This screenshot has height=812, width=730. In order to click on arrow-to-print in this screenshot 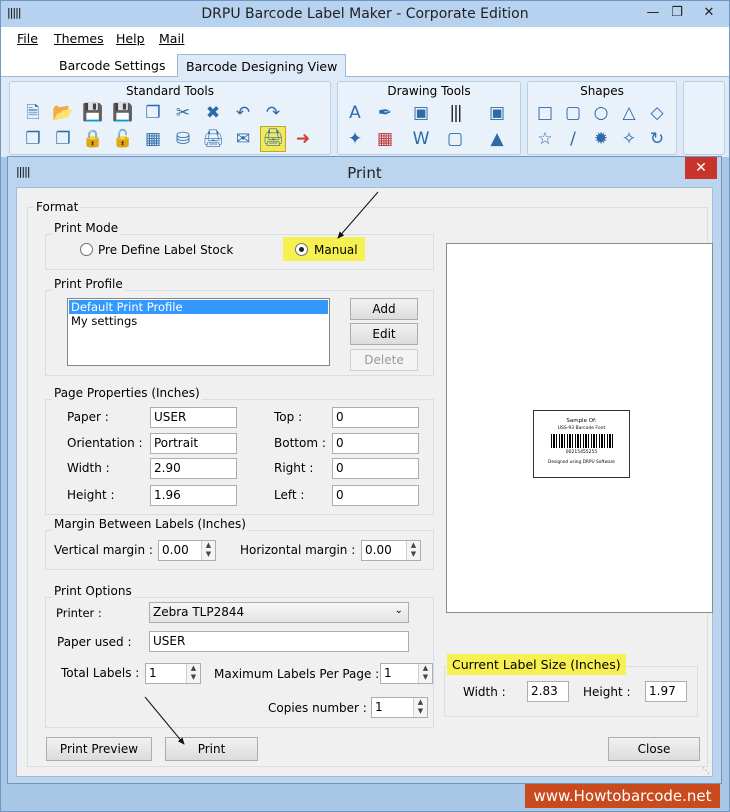, I will do `click(164, 720)`.